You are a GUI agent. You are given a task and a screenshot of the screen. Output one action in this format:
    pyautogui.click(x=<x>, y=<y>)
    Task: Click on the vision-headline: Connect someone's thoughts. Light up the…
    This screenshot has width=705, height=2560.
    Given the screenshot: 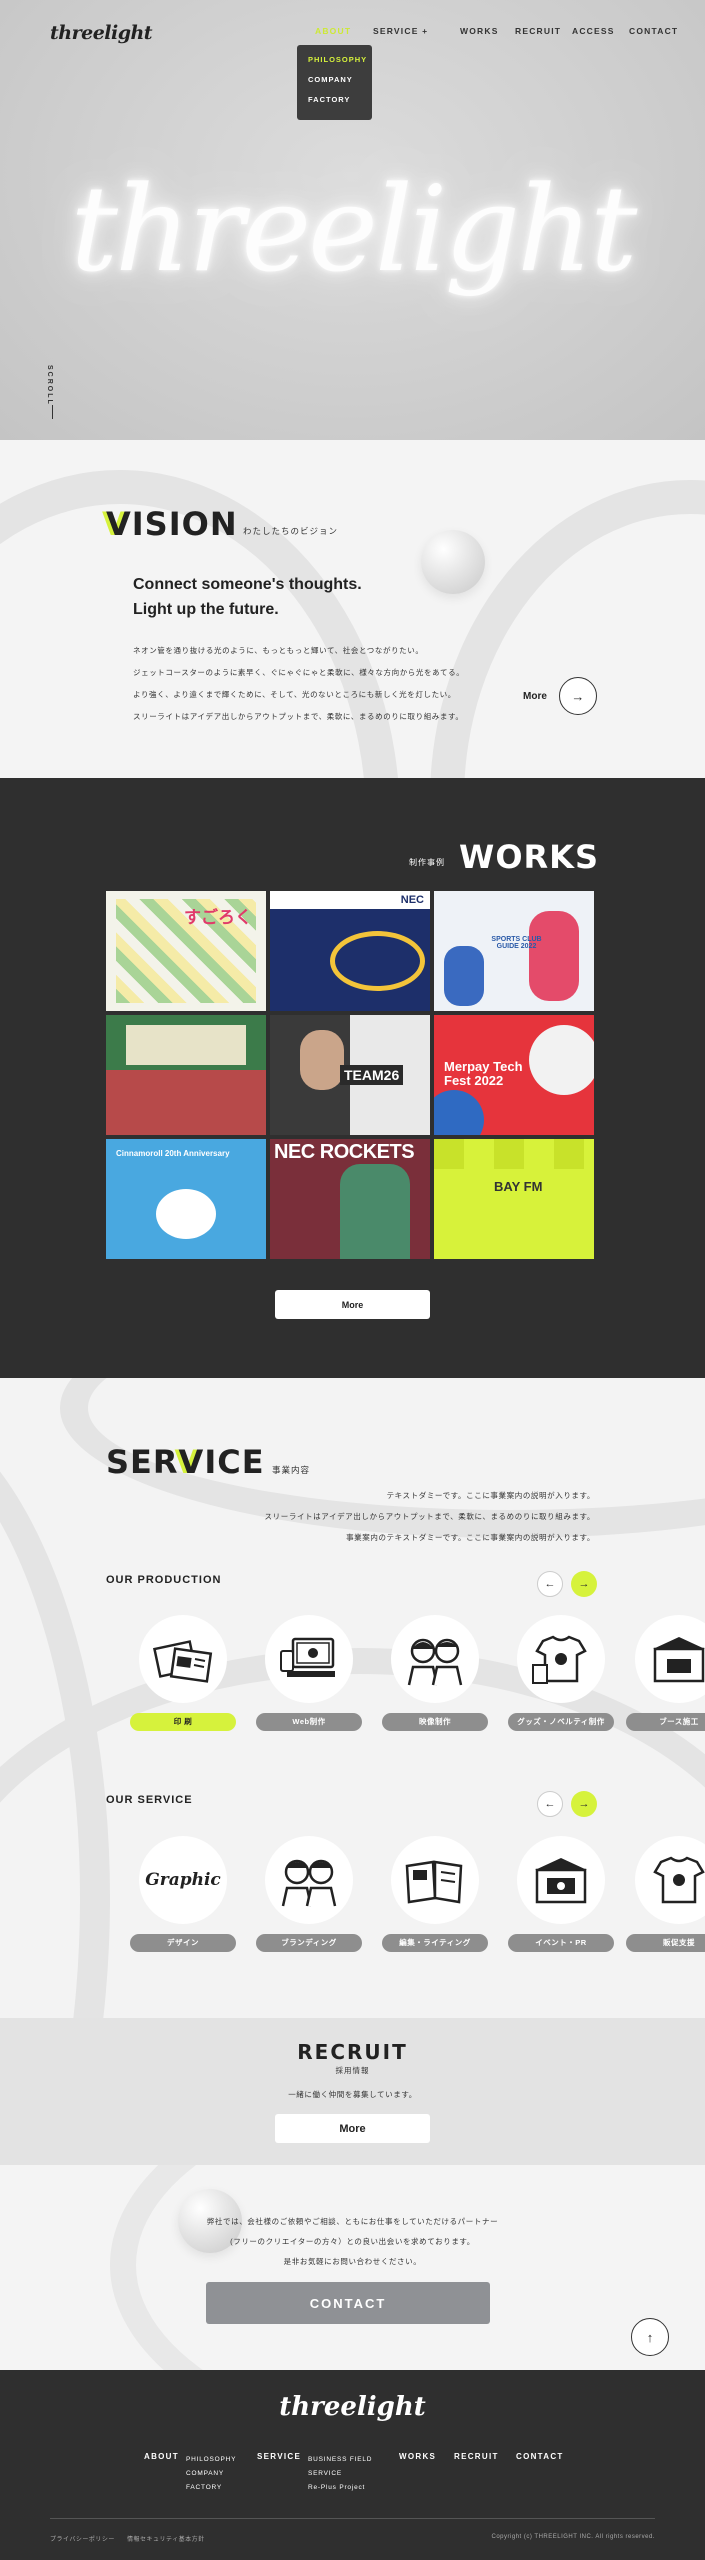 What is the action you would take?
    pyautogui.click(x=247, y=597)
    